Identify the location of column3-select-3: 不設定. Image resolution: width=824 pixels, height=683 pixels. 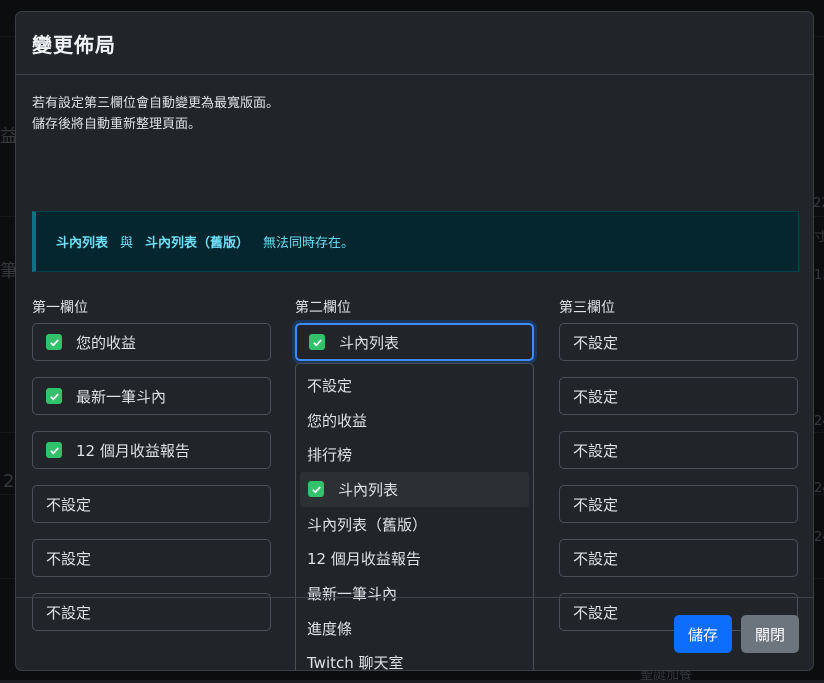
(678, 450).